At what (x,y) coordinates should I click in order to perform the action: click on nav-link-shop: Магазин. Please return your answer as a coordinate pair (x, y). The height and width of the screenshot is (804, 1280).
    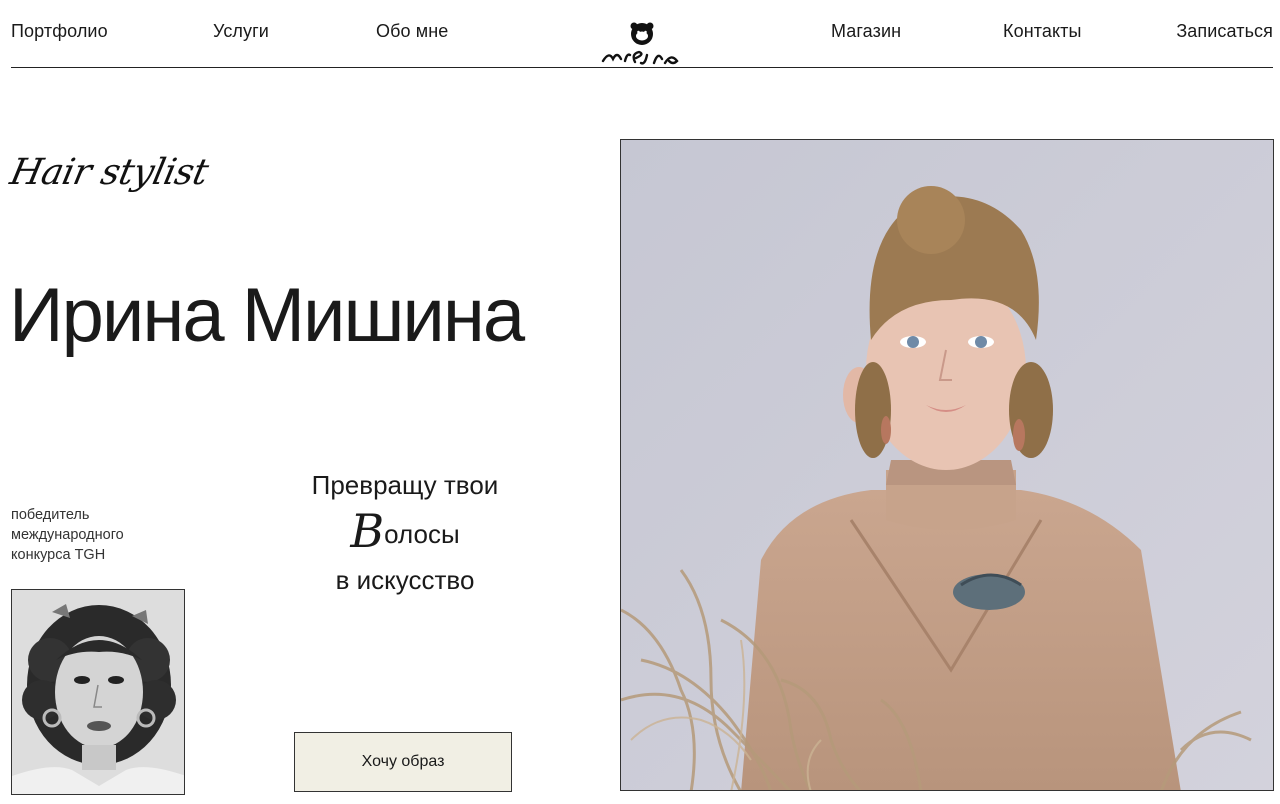
    Looking at the image, I should click on (866, 31).